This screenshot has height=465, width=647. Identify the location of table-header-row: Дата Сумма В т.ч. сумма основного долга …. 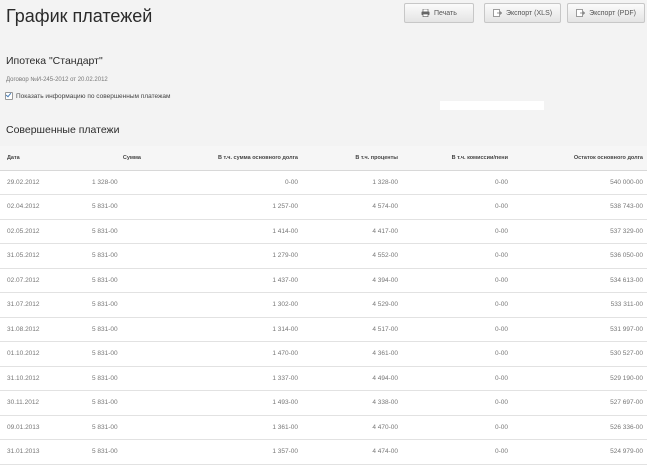
(323, 158).